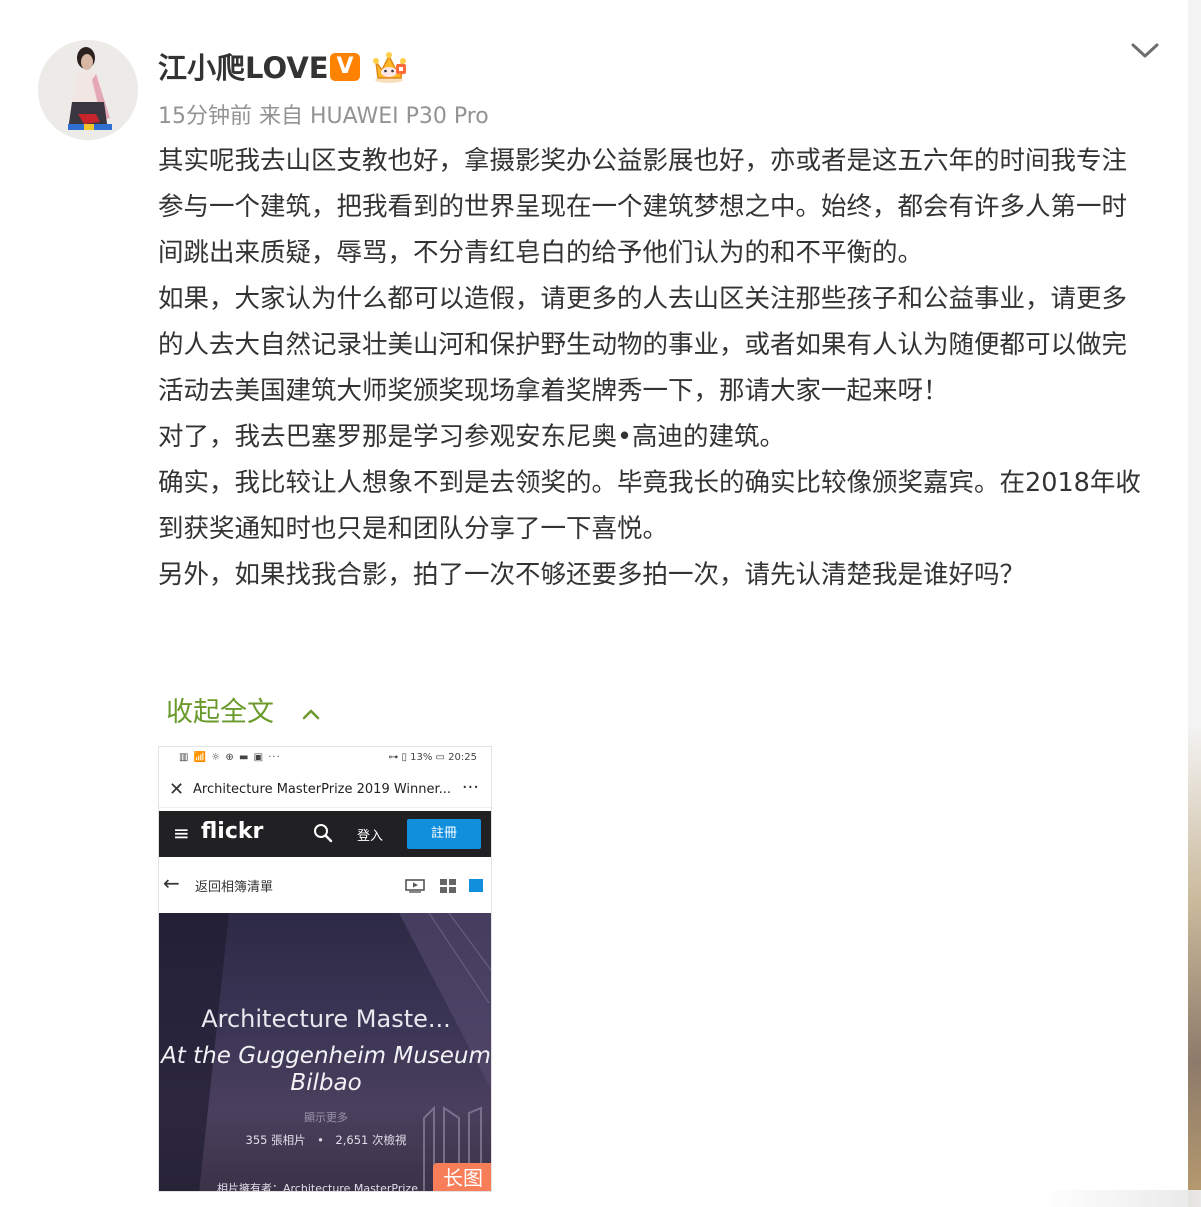 The height and width of the screenshot is (1207, 1201). I want to click on avatar, so click(88, 90).